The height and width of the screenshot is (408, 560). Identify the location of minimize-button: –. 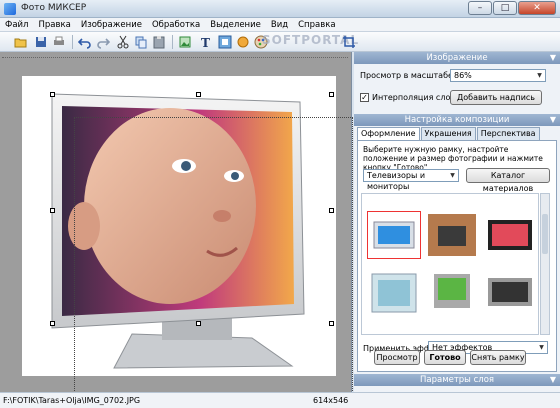
(480, 8).